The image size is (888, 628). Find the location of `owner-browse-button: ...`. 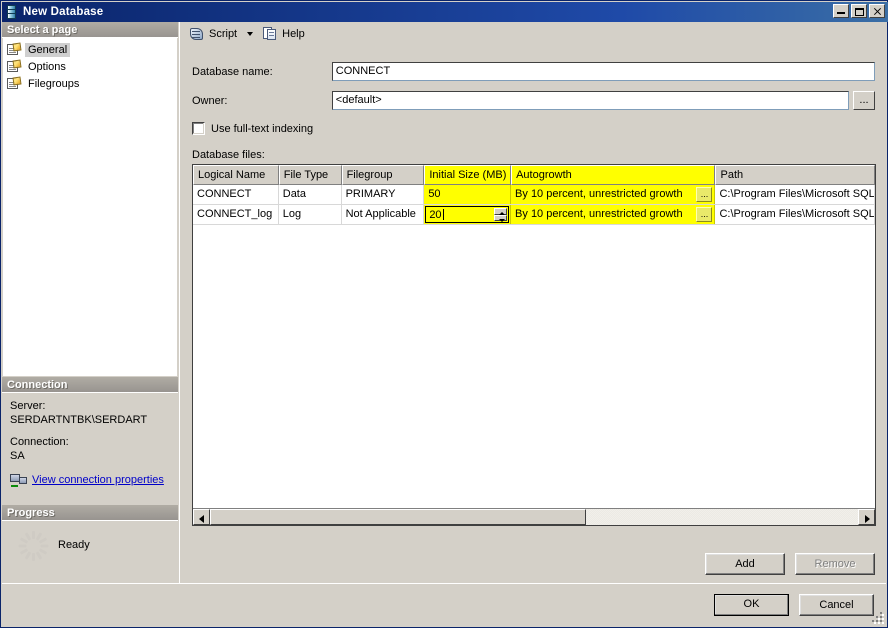

owner-browse-button: ... is located at coordinates (864, 100).